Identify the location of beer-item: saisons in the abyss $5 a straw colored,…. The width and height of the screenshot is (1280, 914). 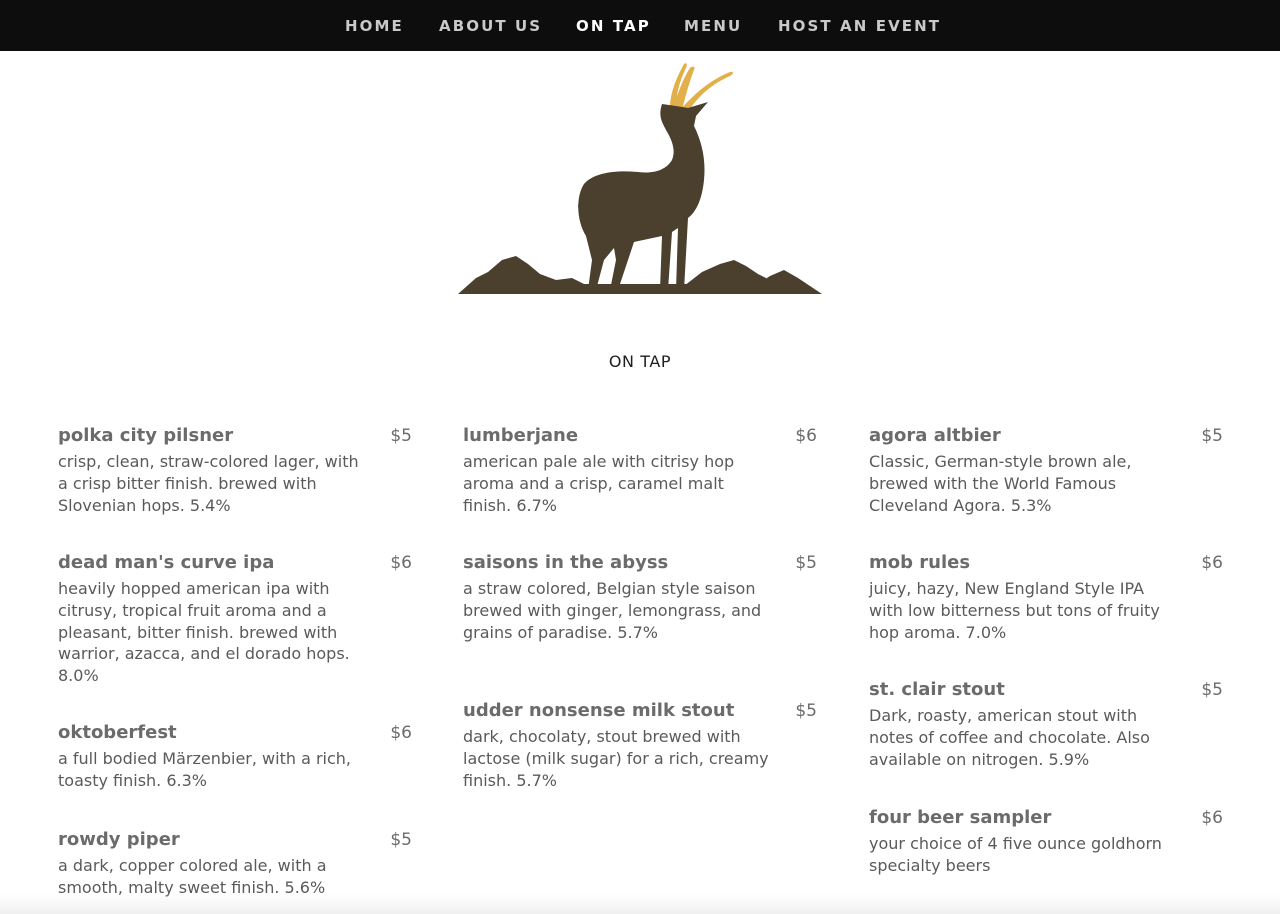
(643, 611).